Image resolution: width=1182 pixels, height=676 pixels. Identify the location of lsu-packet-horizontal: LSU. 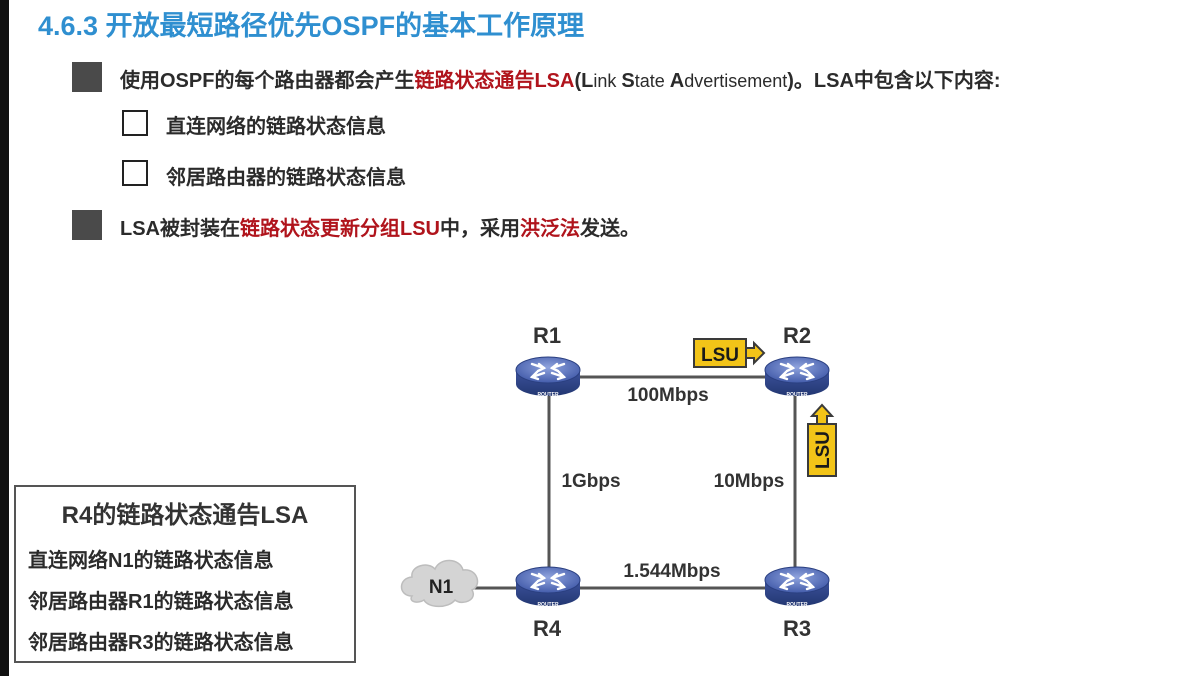
(729, 353).